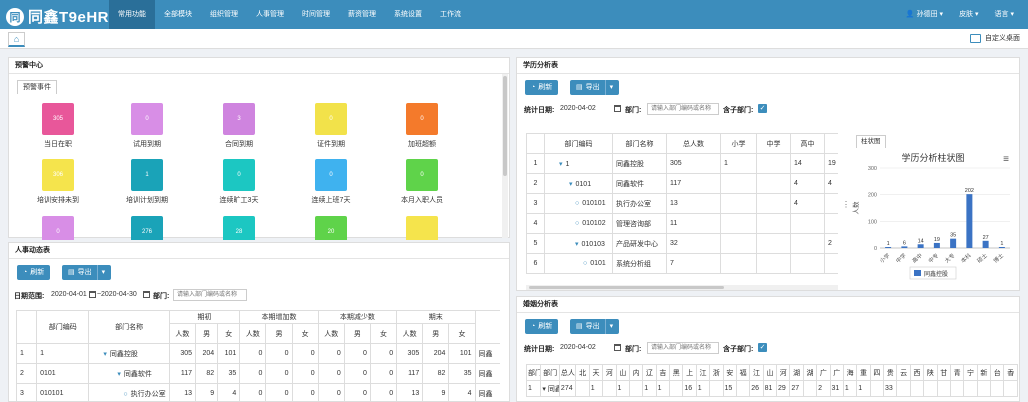 The width and height of the screenshot is (1028, 402). What do you see at coordinates (808, 144) in the screenshot?
I see `table-header: 高中` at bounding box center [808, 144].